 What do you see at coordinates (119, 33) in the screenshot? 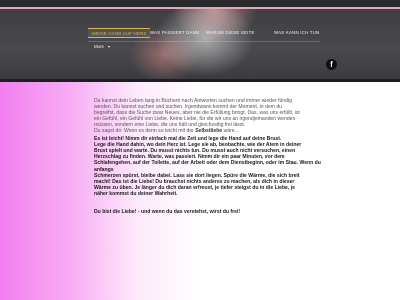
I see `nav-item-meine-hand-auf-herz: Meine Hand auf Herz` at bounding box center [119, 33].